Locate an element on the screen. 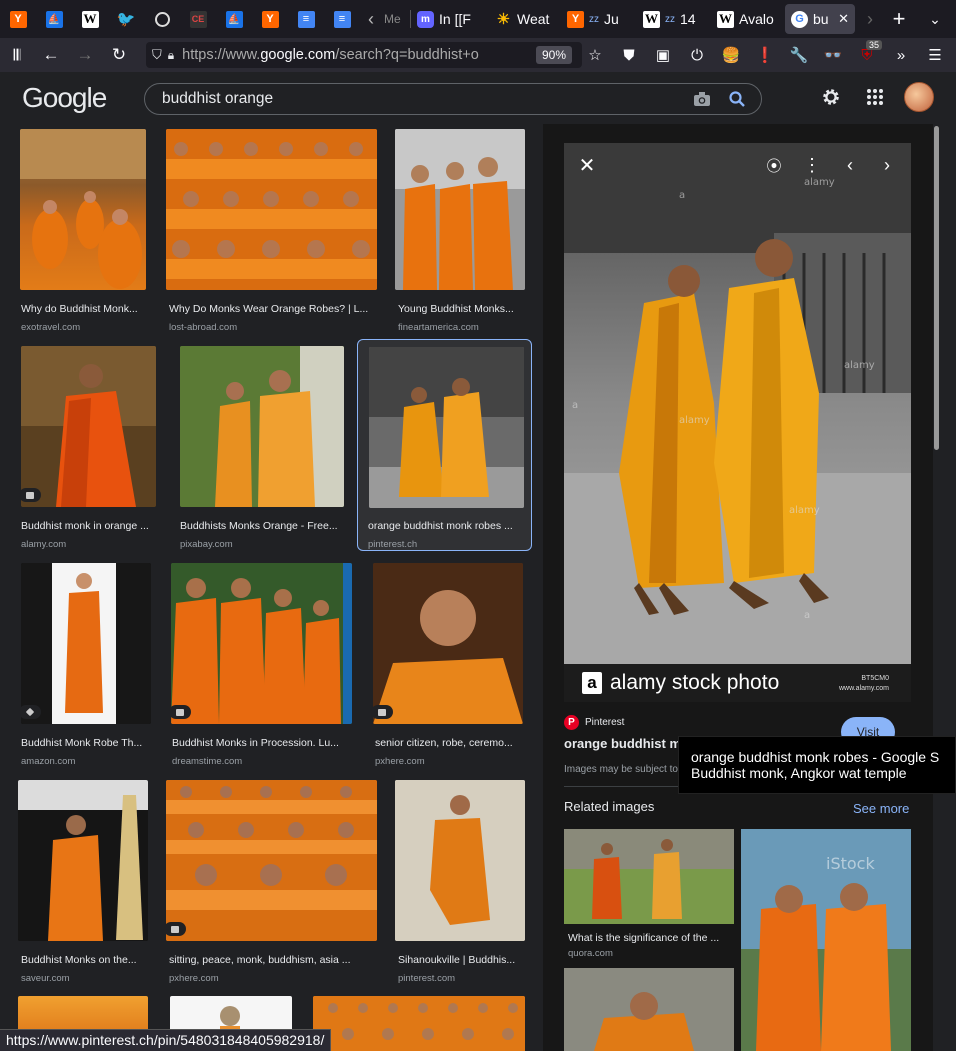 This screenshot has height=1051, width=956. tab-named-2: m In [[F is located at coordinates (450, 19).